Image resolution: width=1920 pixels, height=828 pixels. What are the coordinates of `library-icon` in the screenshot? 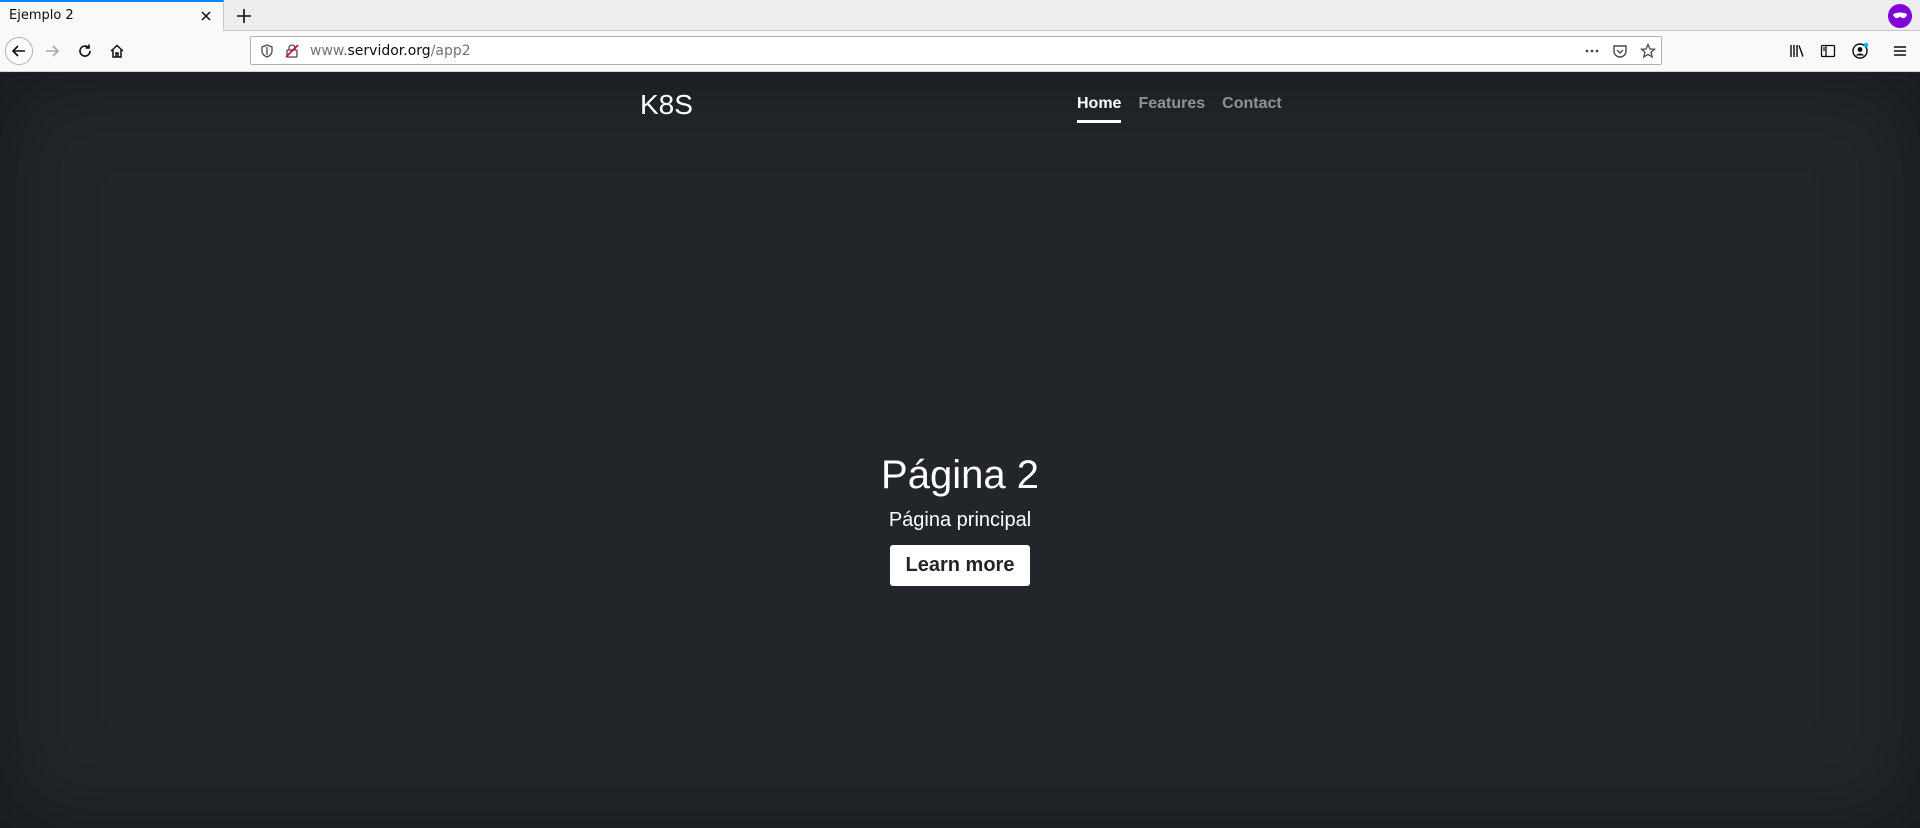 It's located at (1797, 51).